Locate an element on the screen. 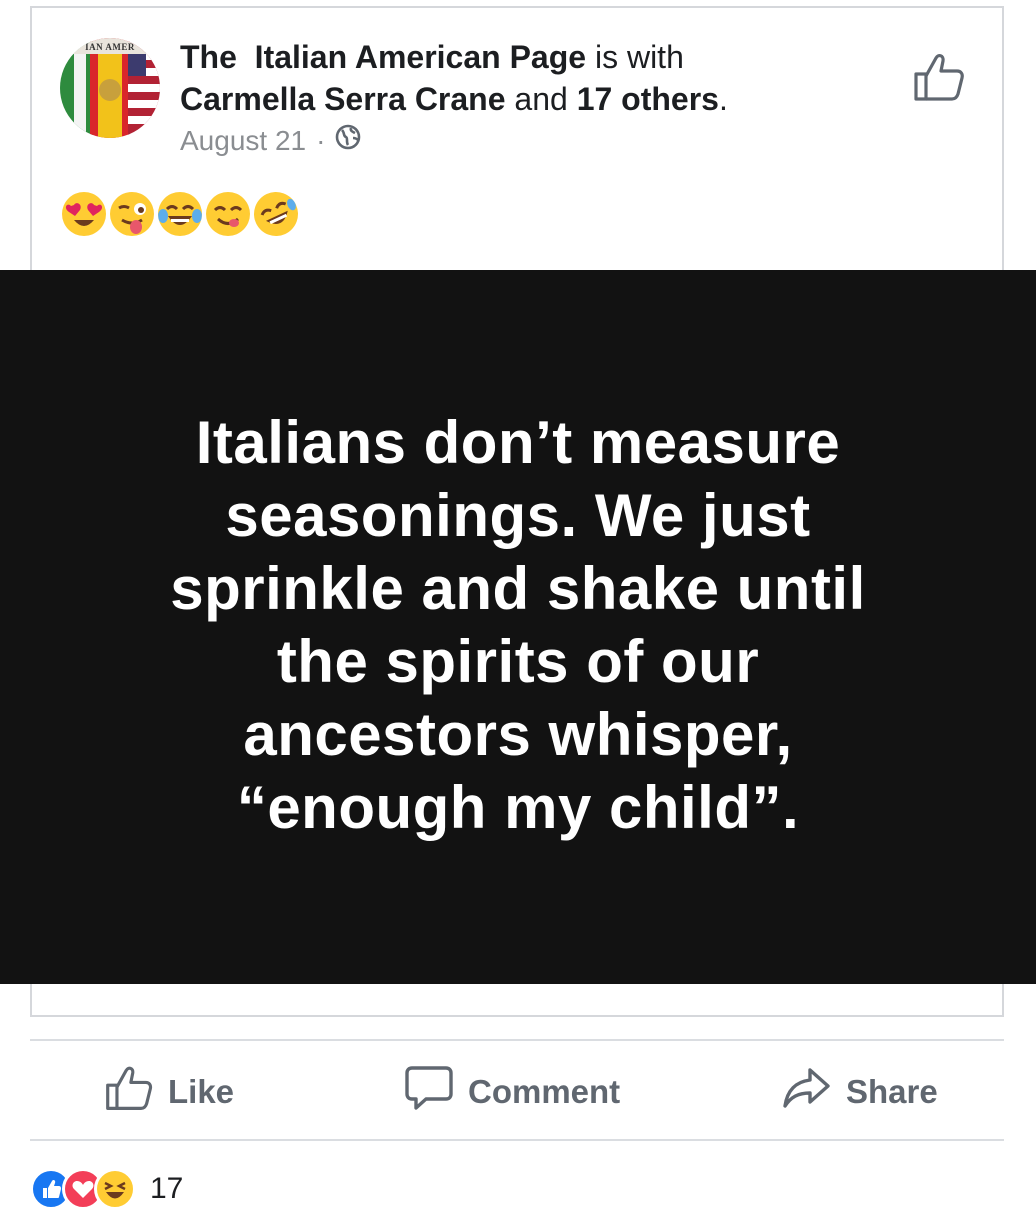 This screenshot has height=1212, width=1036. page-name-link: The Italian American Page is located at coordinates (383, 57).